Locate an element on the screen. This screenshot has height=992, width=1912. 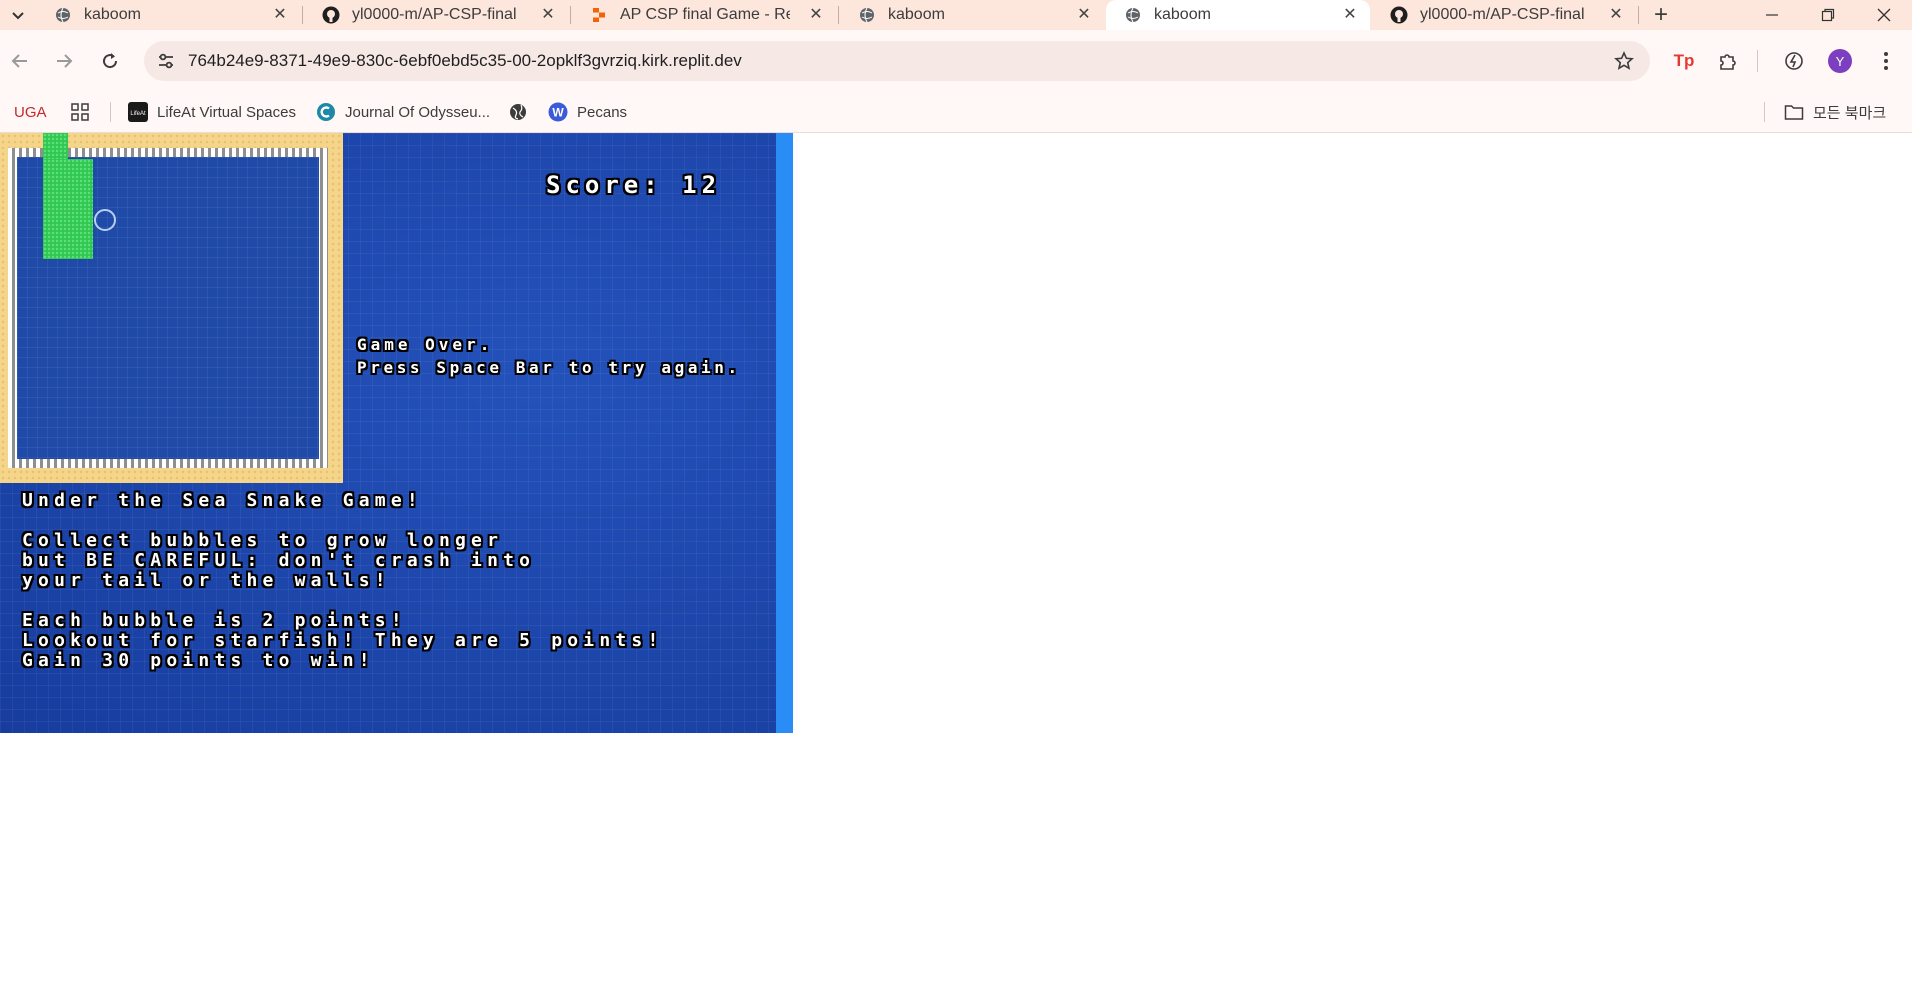
bookmark-apps is located at coordinates (84, 112).